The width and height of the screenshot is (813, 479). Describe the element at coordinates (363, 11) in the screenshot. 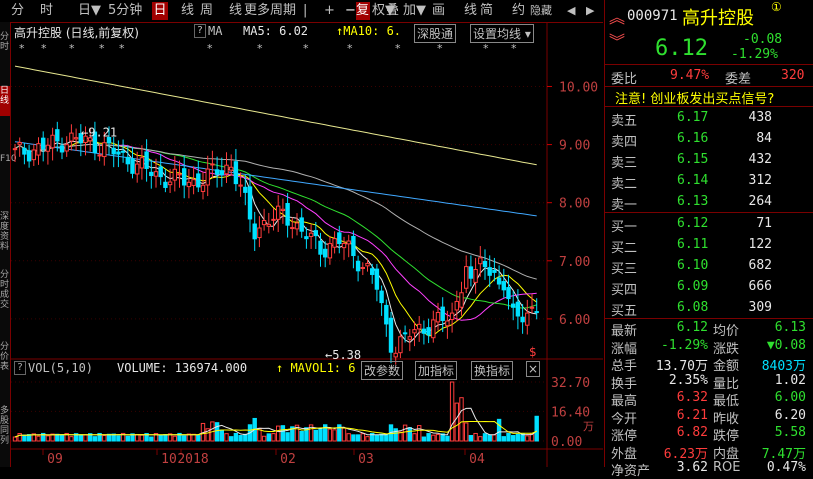

I see `fuquan-button: 复` at that location.